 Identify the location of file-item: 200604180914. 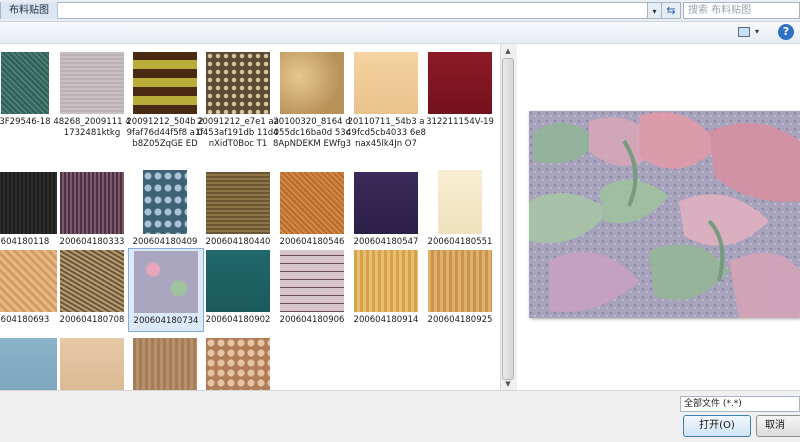
(386, 289).